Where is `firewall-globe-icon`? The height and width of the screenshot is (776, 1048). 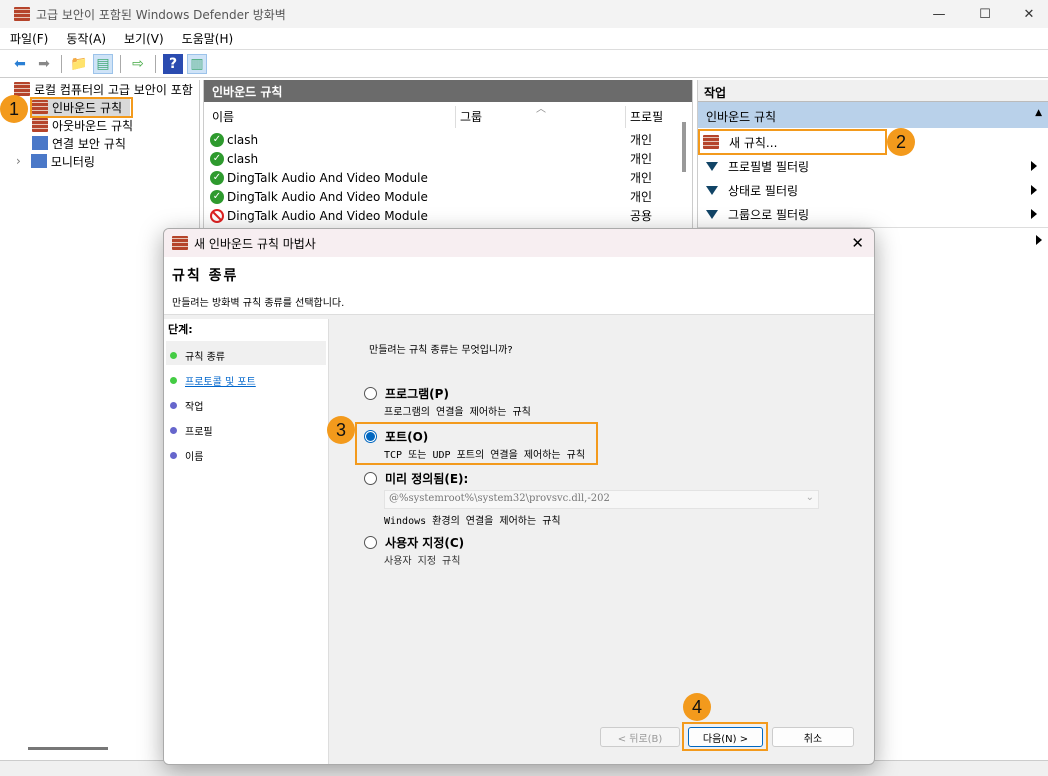 firewall-globe-icon is located at coordinates (22, 89).